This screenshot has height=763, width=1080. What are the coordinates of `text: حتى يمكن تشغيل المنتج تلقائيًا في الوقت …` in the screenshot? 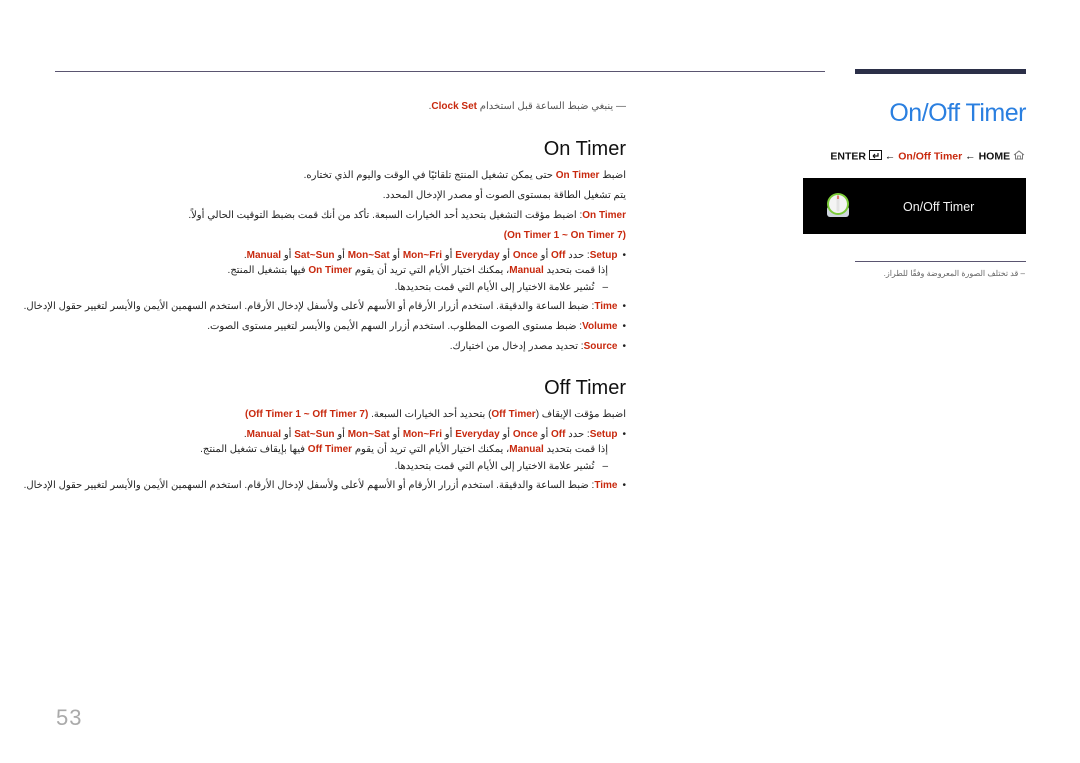 It's located at (429, 175).